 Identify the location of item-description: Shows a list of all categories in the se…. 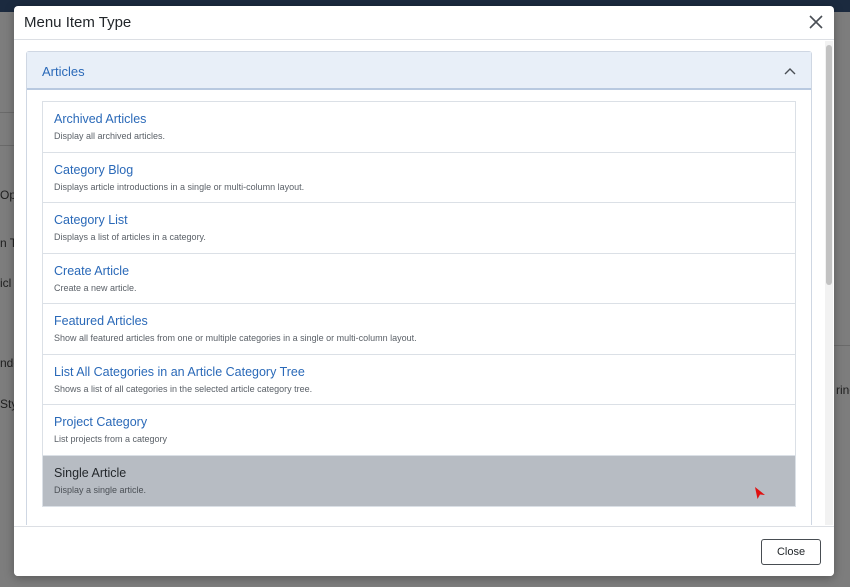
(183, 388).